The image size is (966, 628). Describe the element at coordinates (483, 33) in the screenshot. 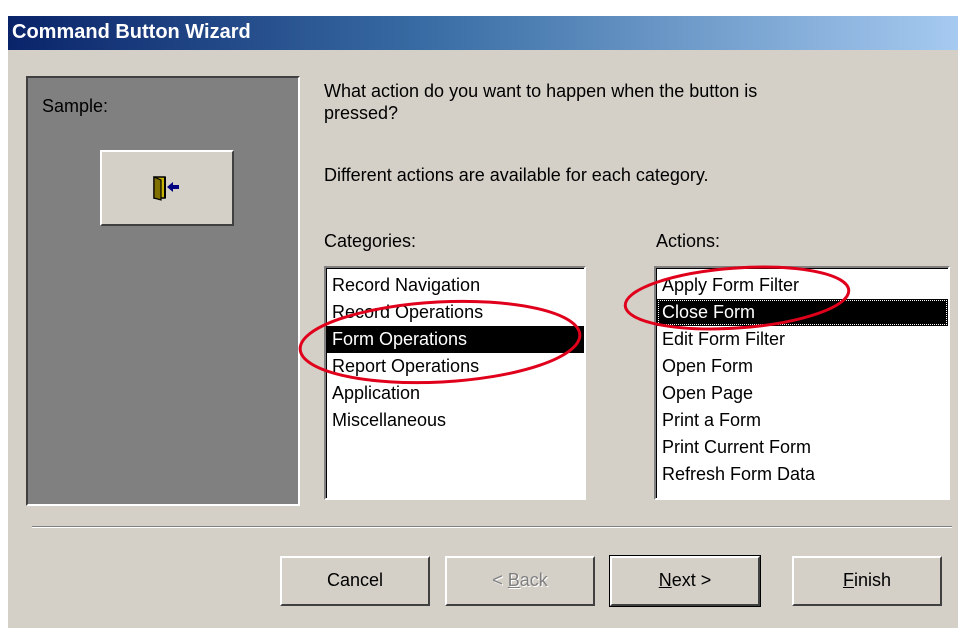

I see `title-bar: Command Button Wizard` at that location.